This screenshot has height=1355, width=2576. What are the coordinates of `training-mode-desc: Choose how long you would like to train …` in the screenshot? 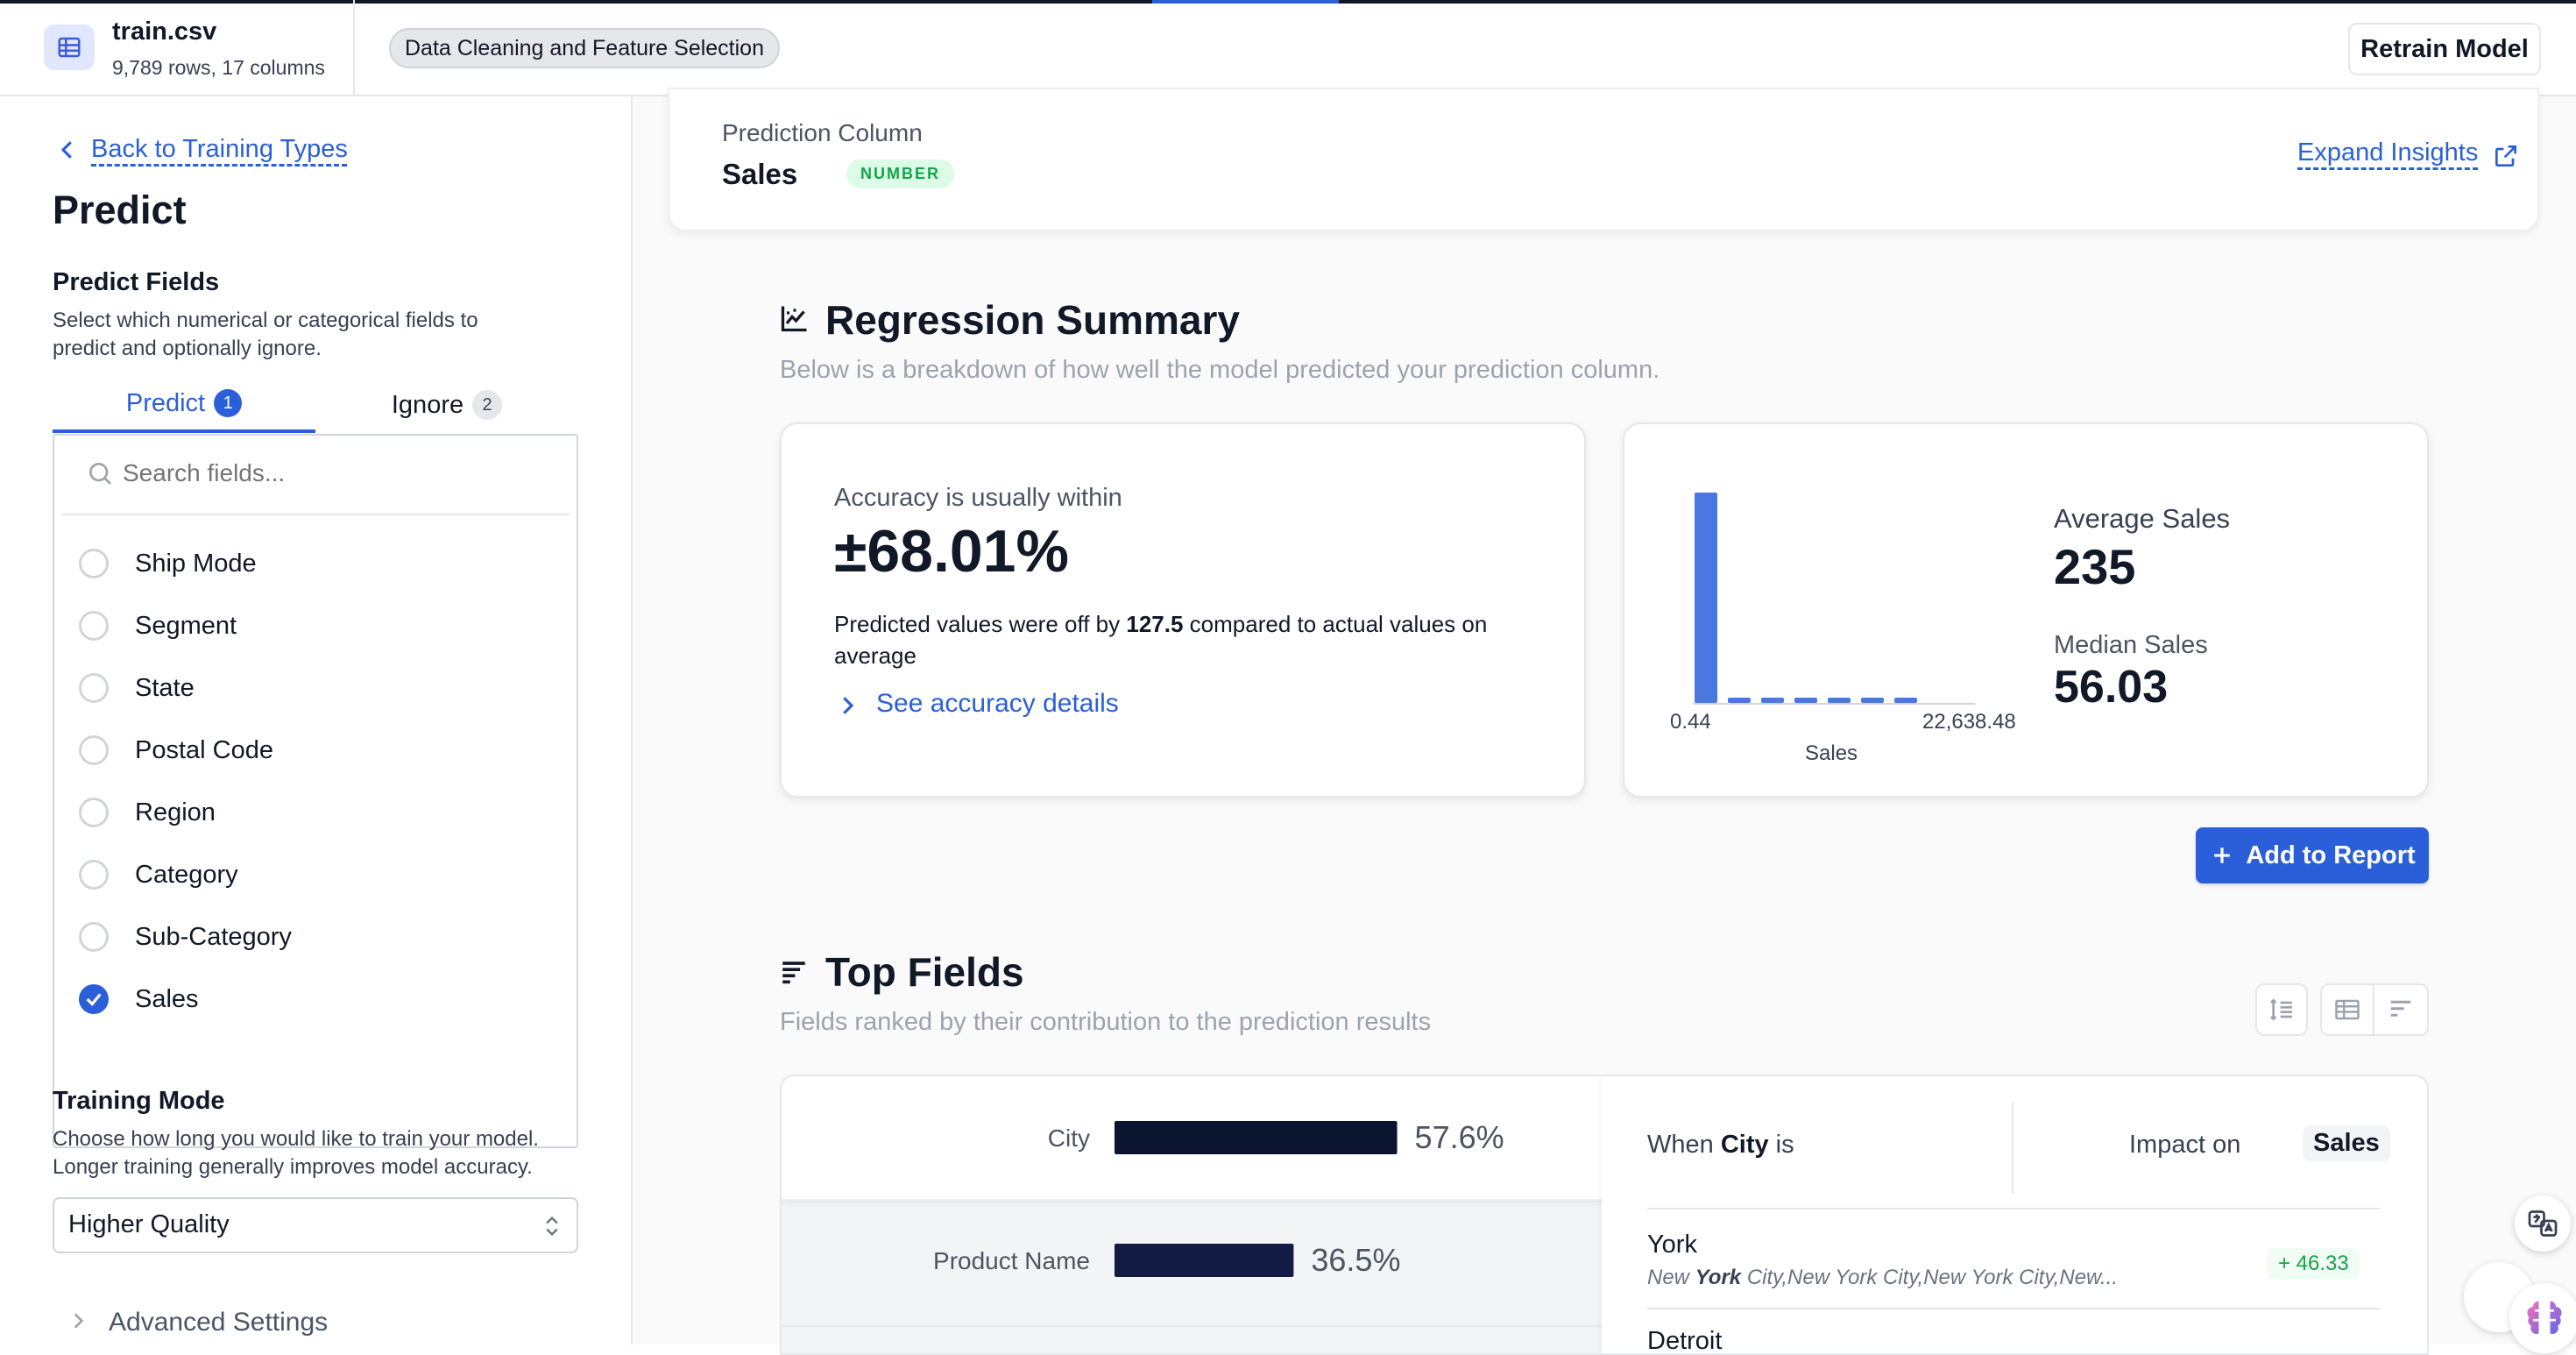 It's located at (296, 1153).